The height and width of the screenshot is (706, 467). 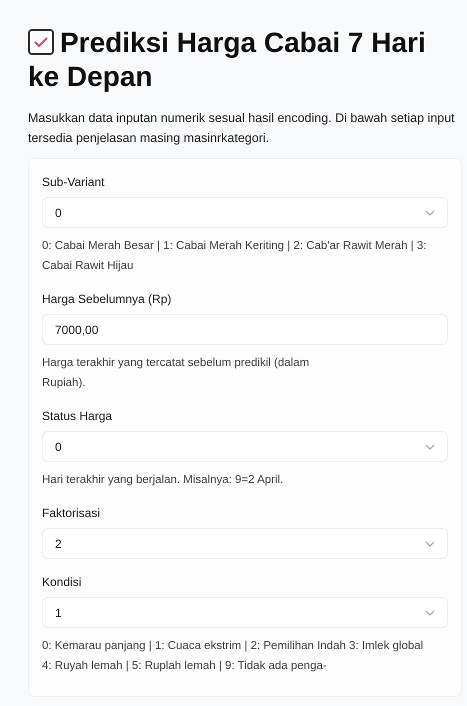 I want to click on field-label: Faktorisasi, so click(x=72, y=513).